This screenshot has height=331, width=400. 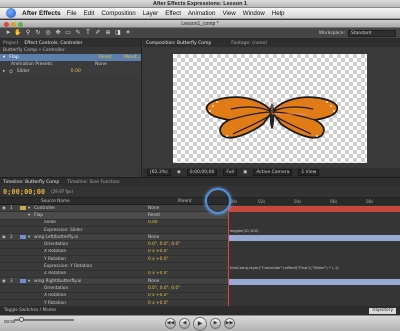 I want to click on col-source-name: Source Name, so click(x=55, y=201).